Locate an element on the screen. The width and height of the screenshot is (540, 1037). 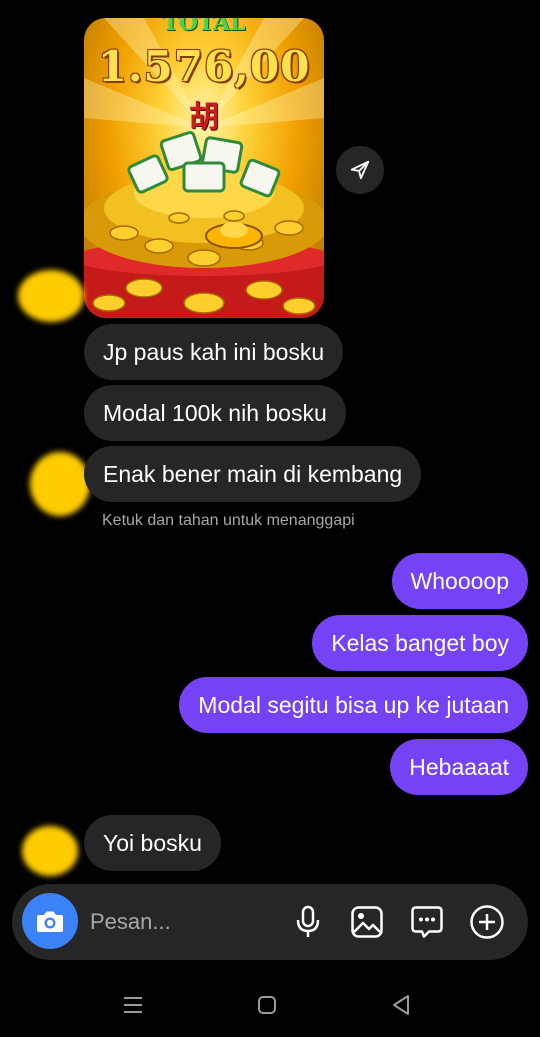
jackpot-amount: 1.576,00 is located at coordinates (204, 66).